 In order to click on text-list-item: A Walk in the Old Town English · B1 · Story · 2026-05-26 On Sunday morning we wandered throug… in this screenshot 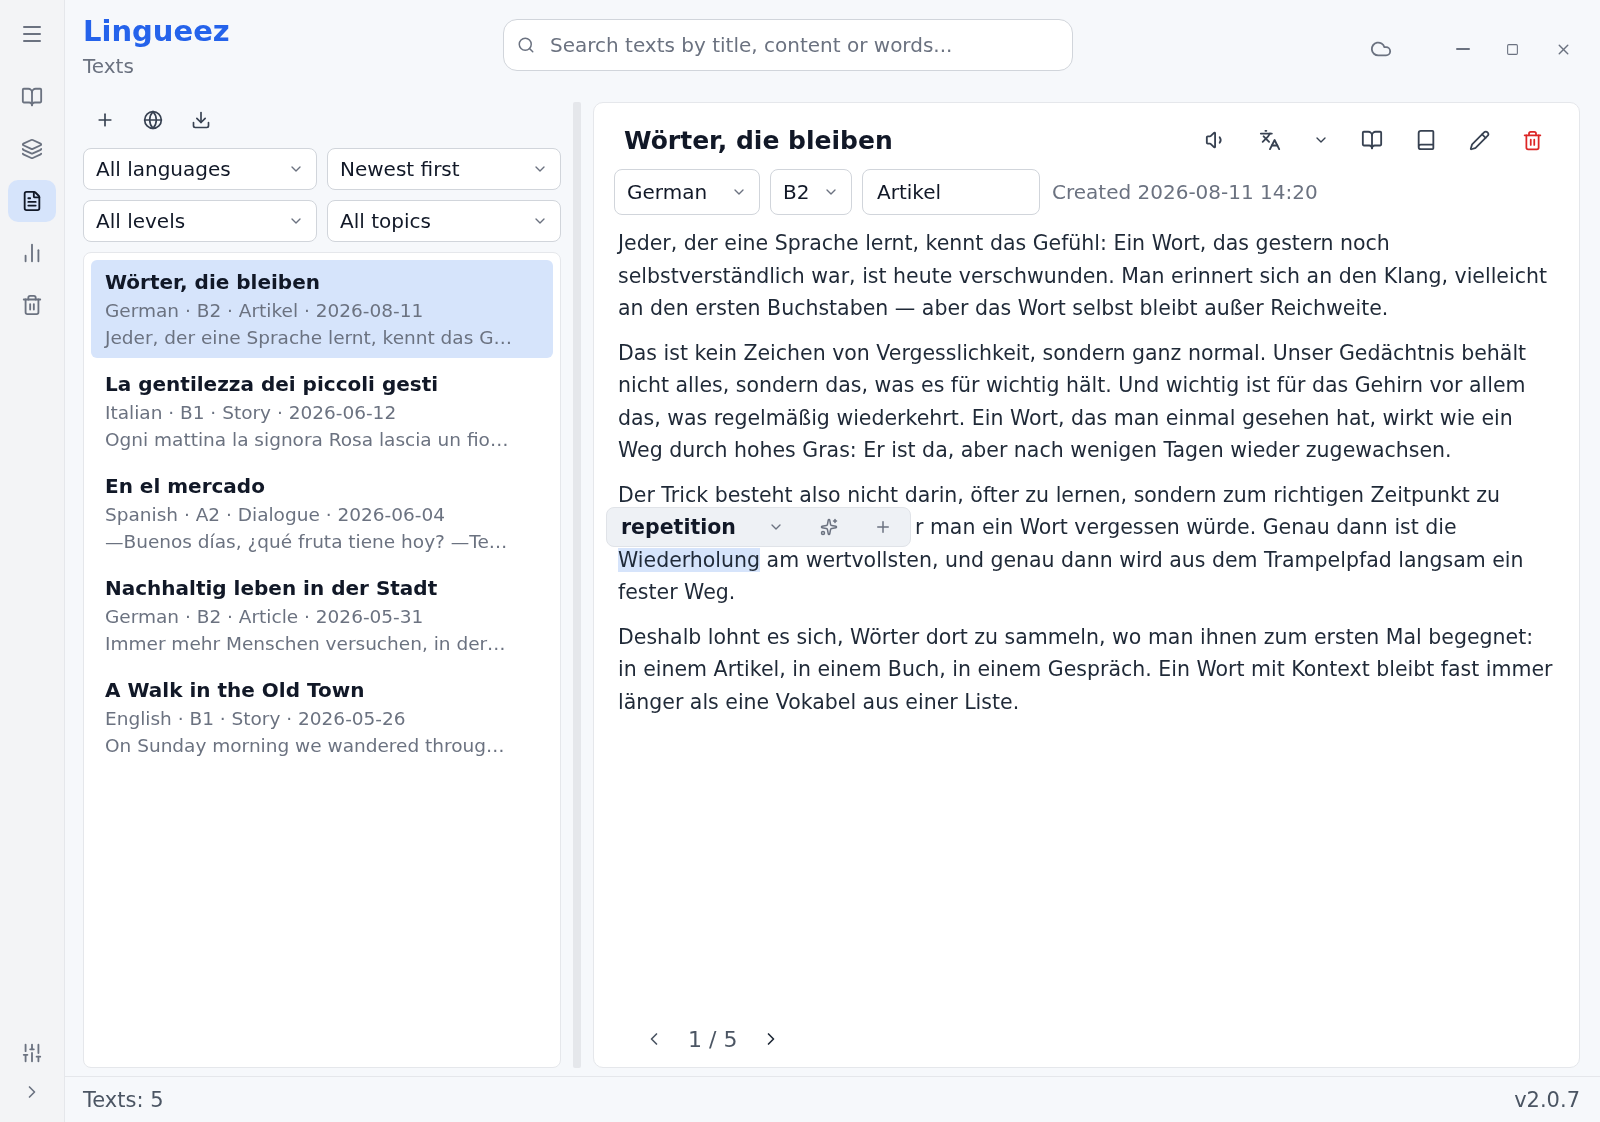, I will do `click(322, 717)`.